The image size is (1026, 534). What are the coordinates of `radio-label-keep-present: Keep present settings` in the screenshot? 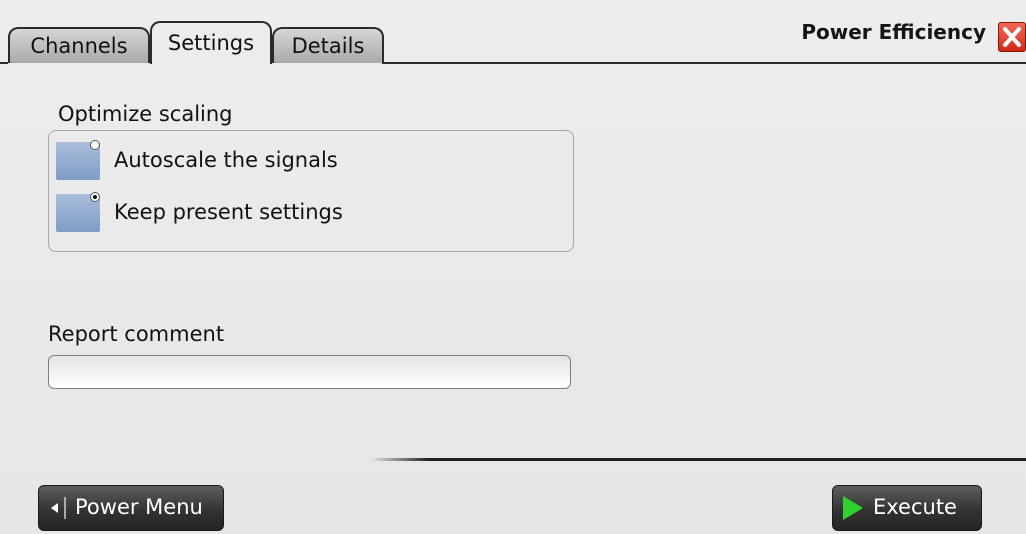 It's located at (228, 212).